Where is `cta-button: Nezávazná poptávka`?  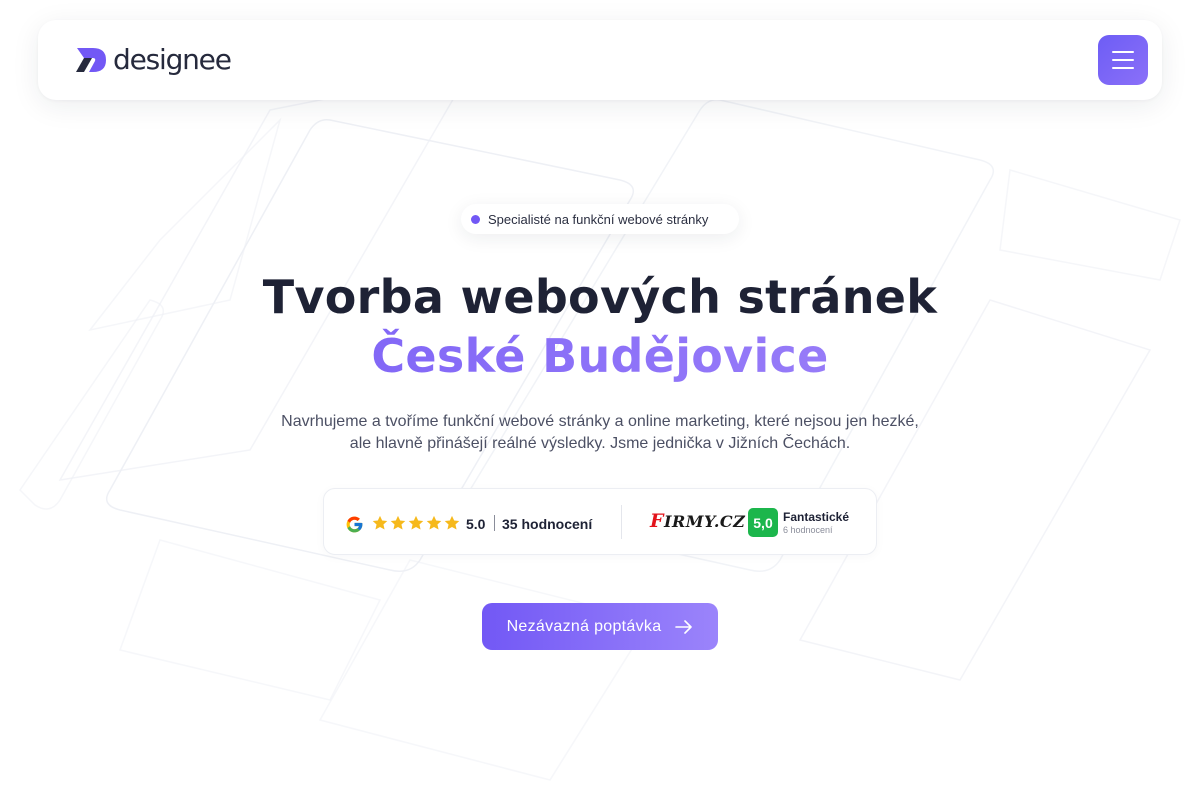 cta-button: Nezávazná poptávka is located at coordinates (600, 626).